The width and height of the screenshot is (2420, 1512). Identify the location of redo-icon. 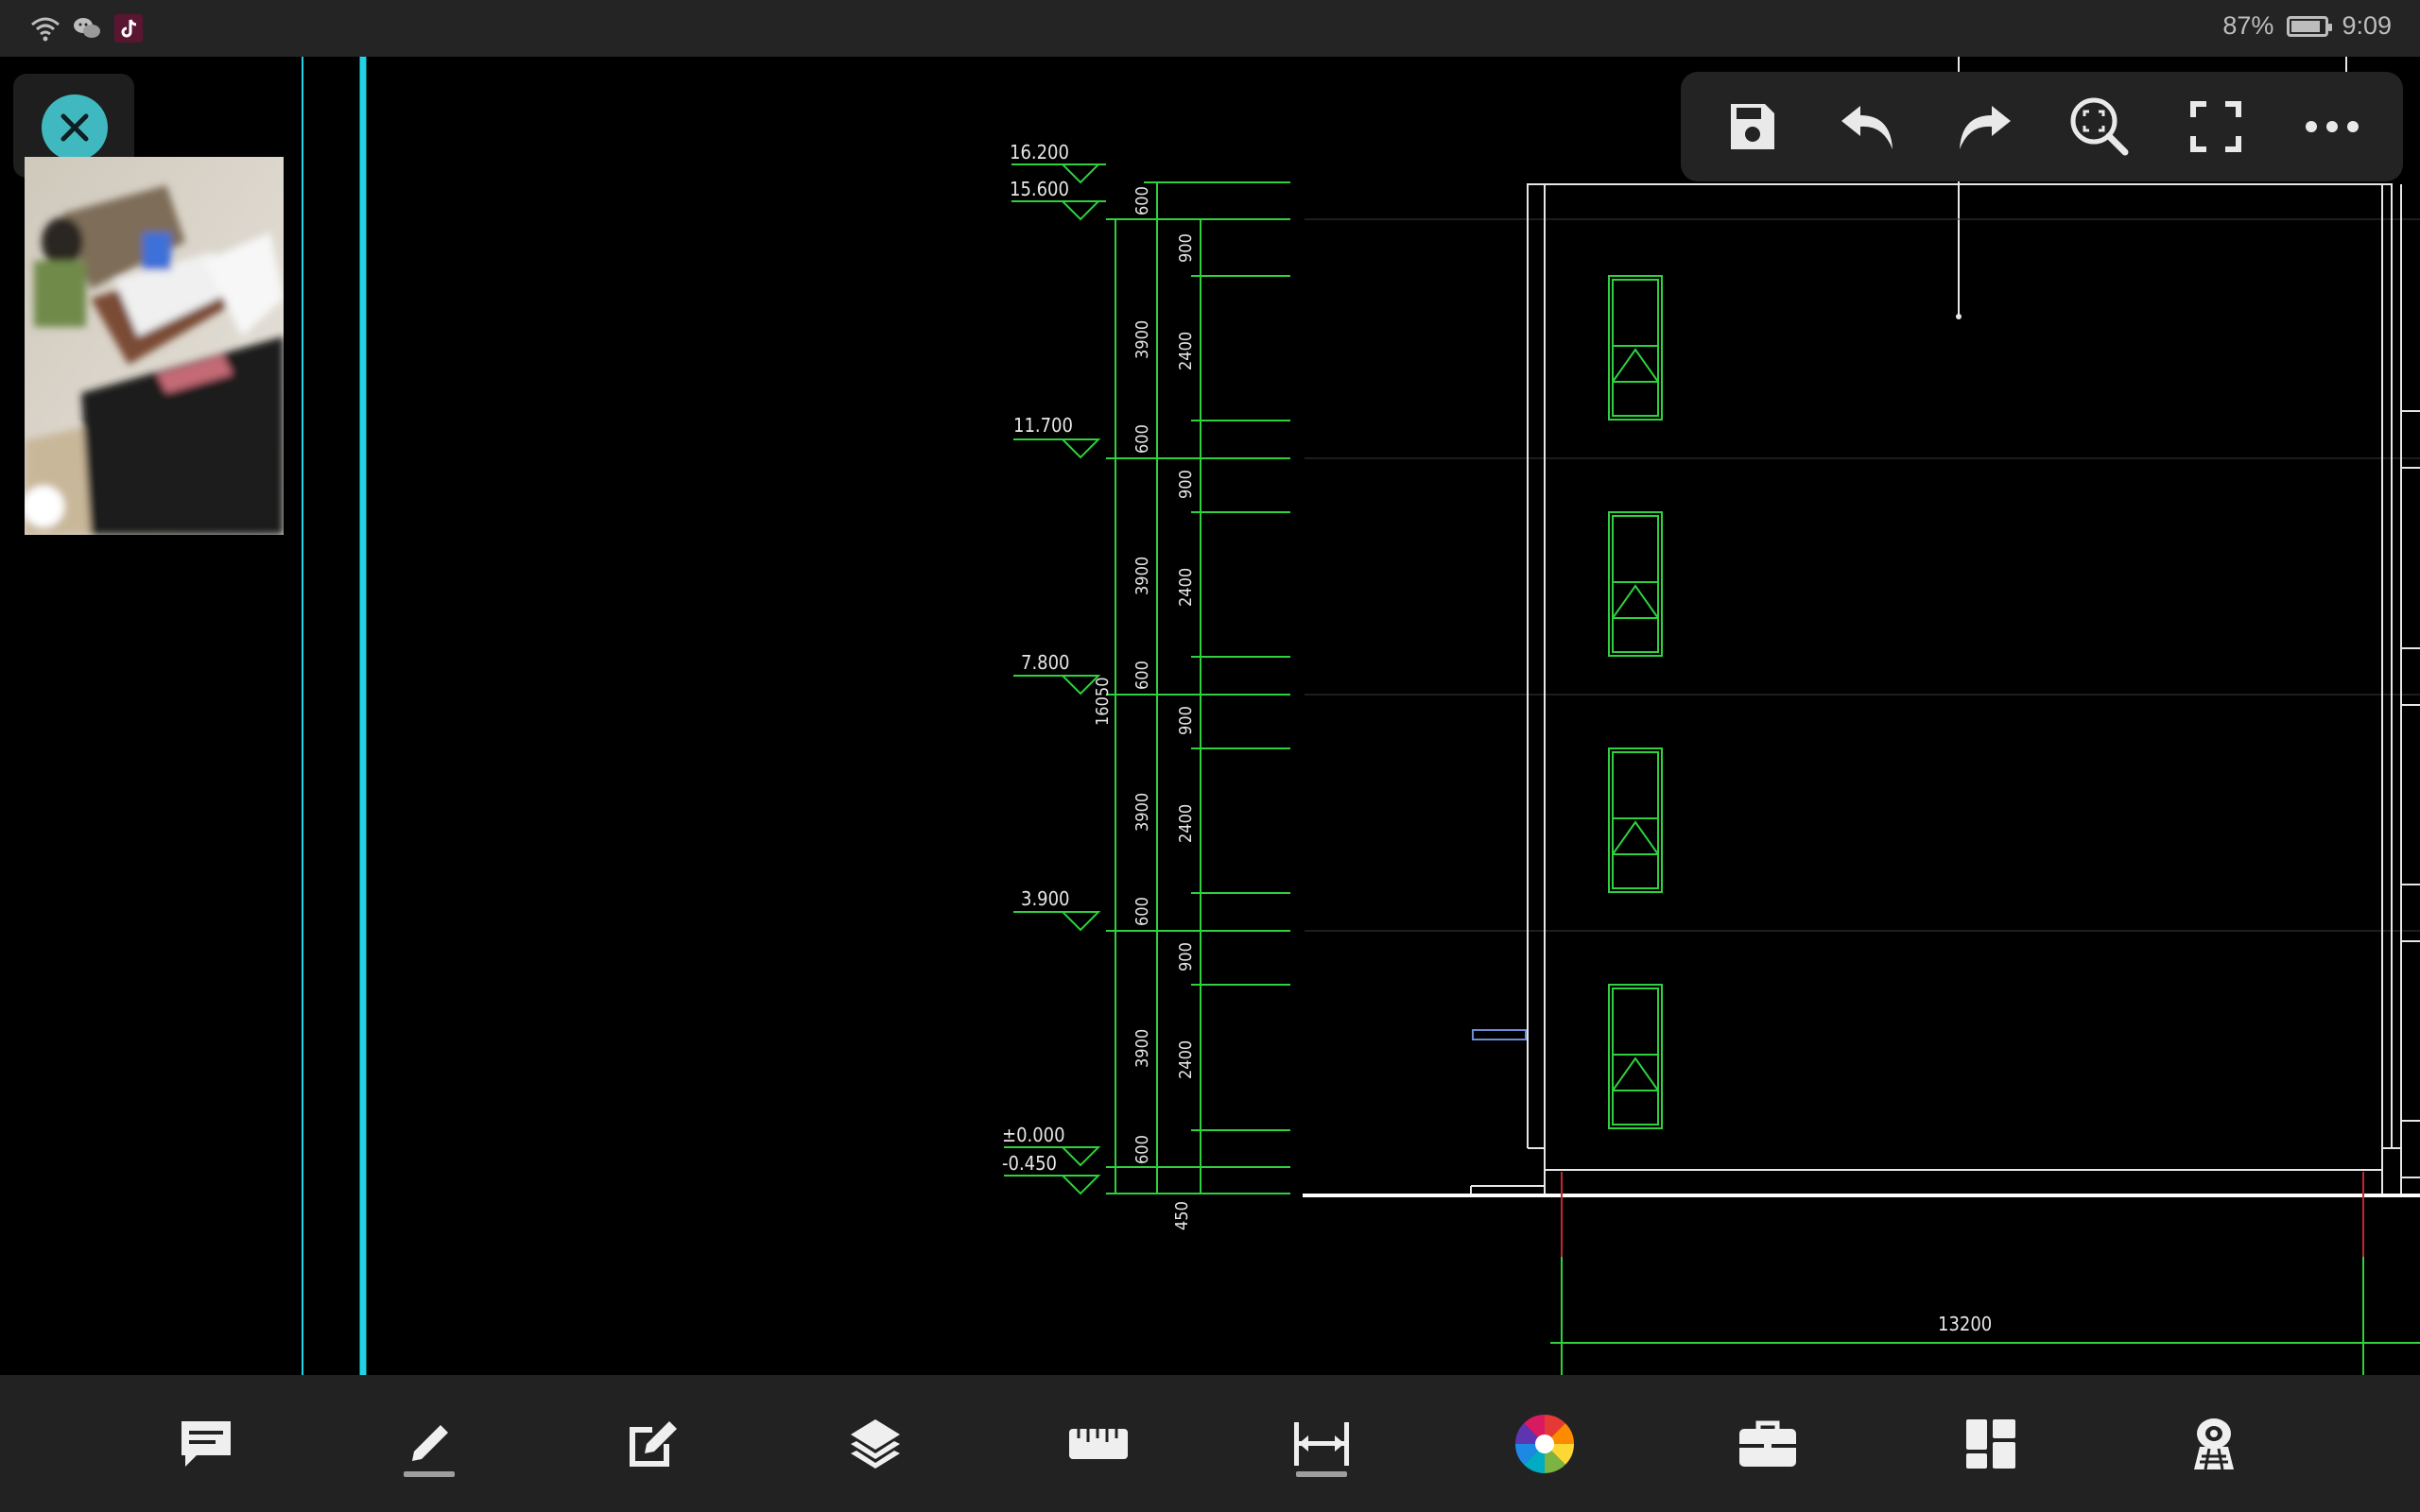
(1985, 127).